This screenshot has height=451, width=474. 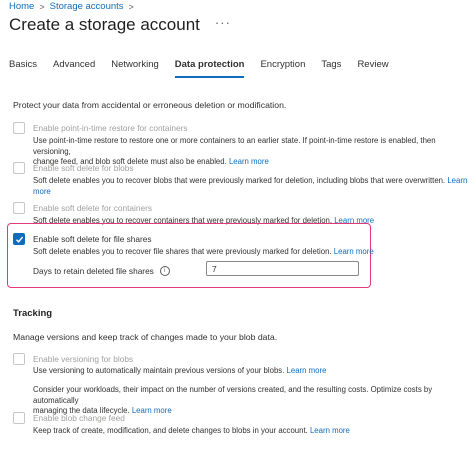 What do you see at coordinates (92, 208) in the screenshot?
I see `container-soft-delete-label: Enable soft delete for containers` at bounding box center [92, 208].